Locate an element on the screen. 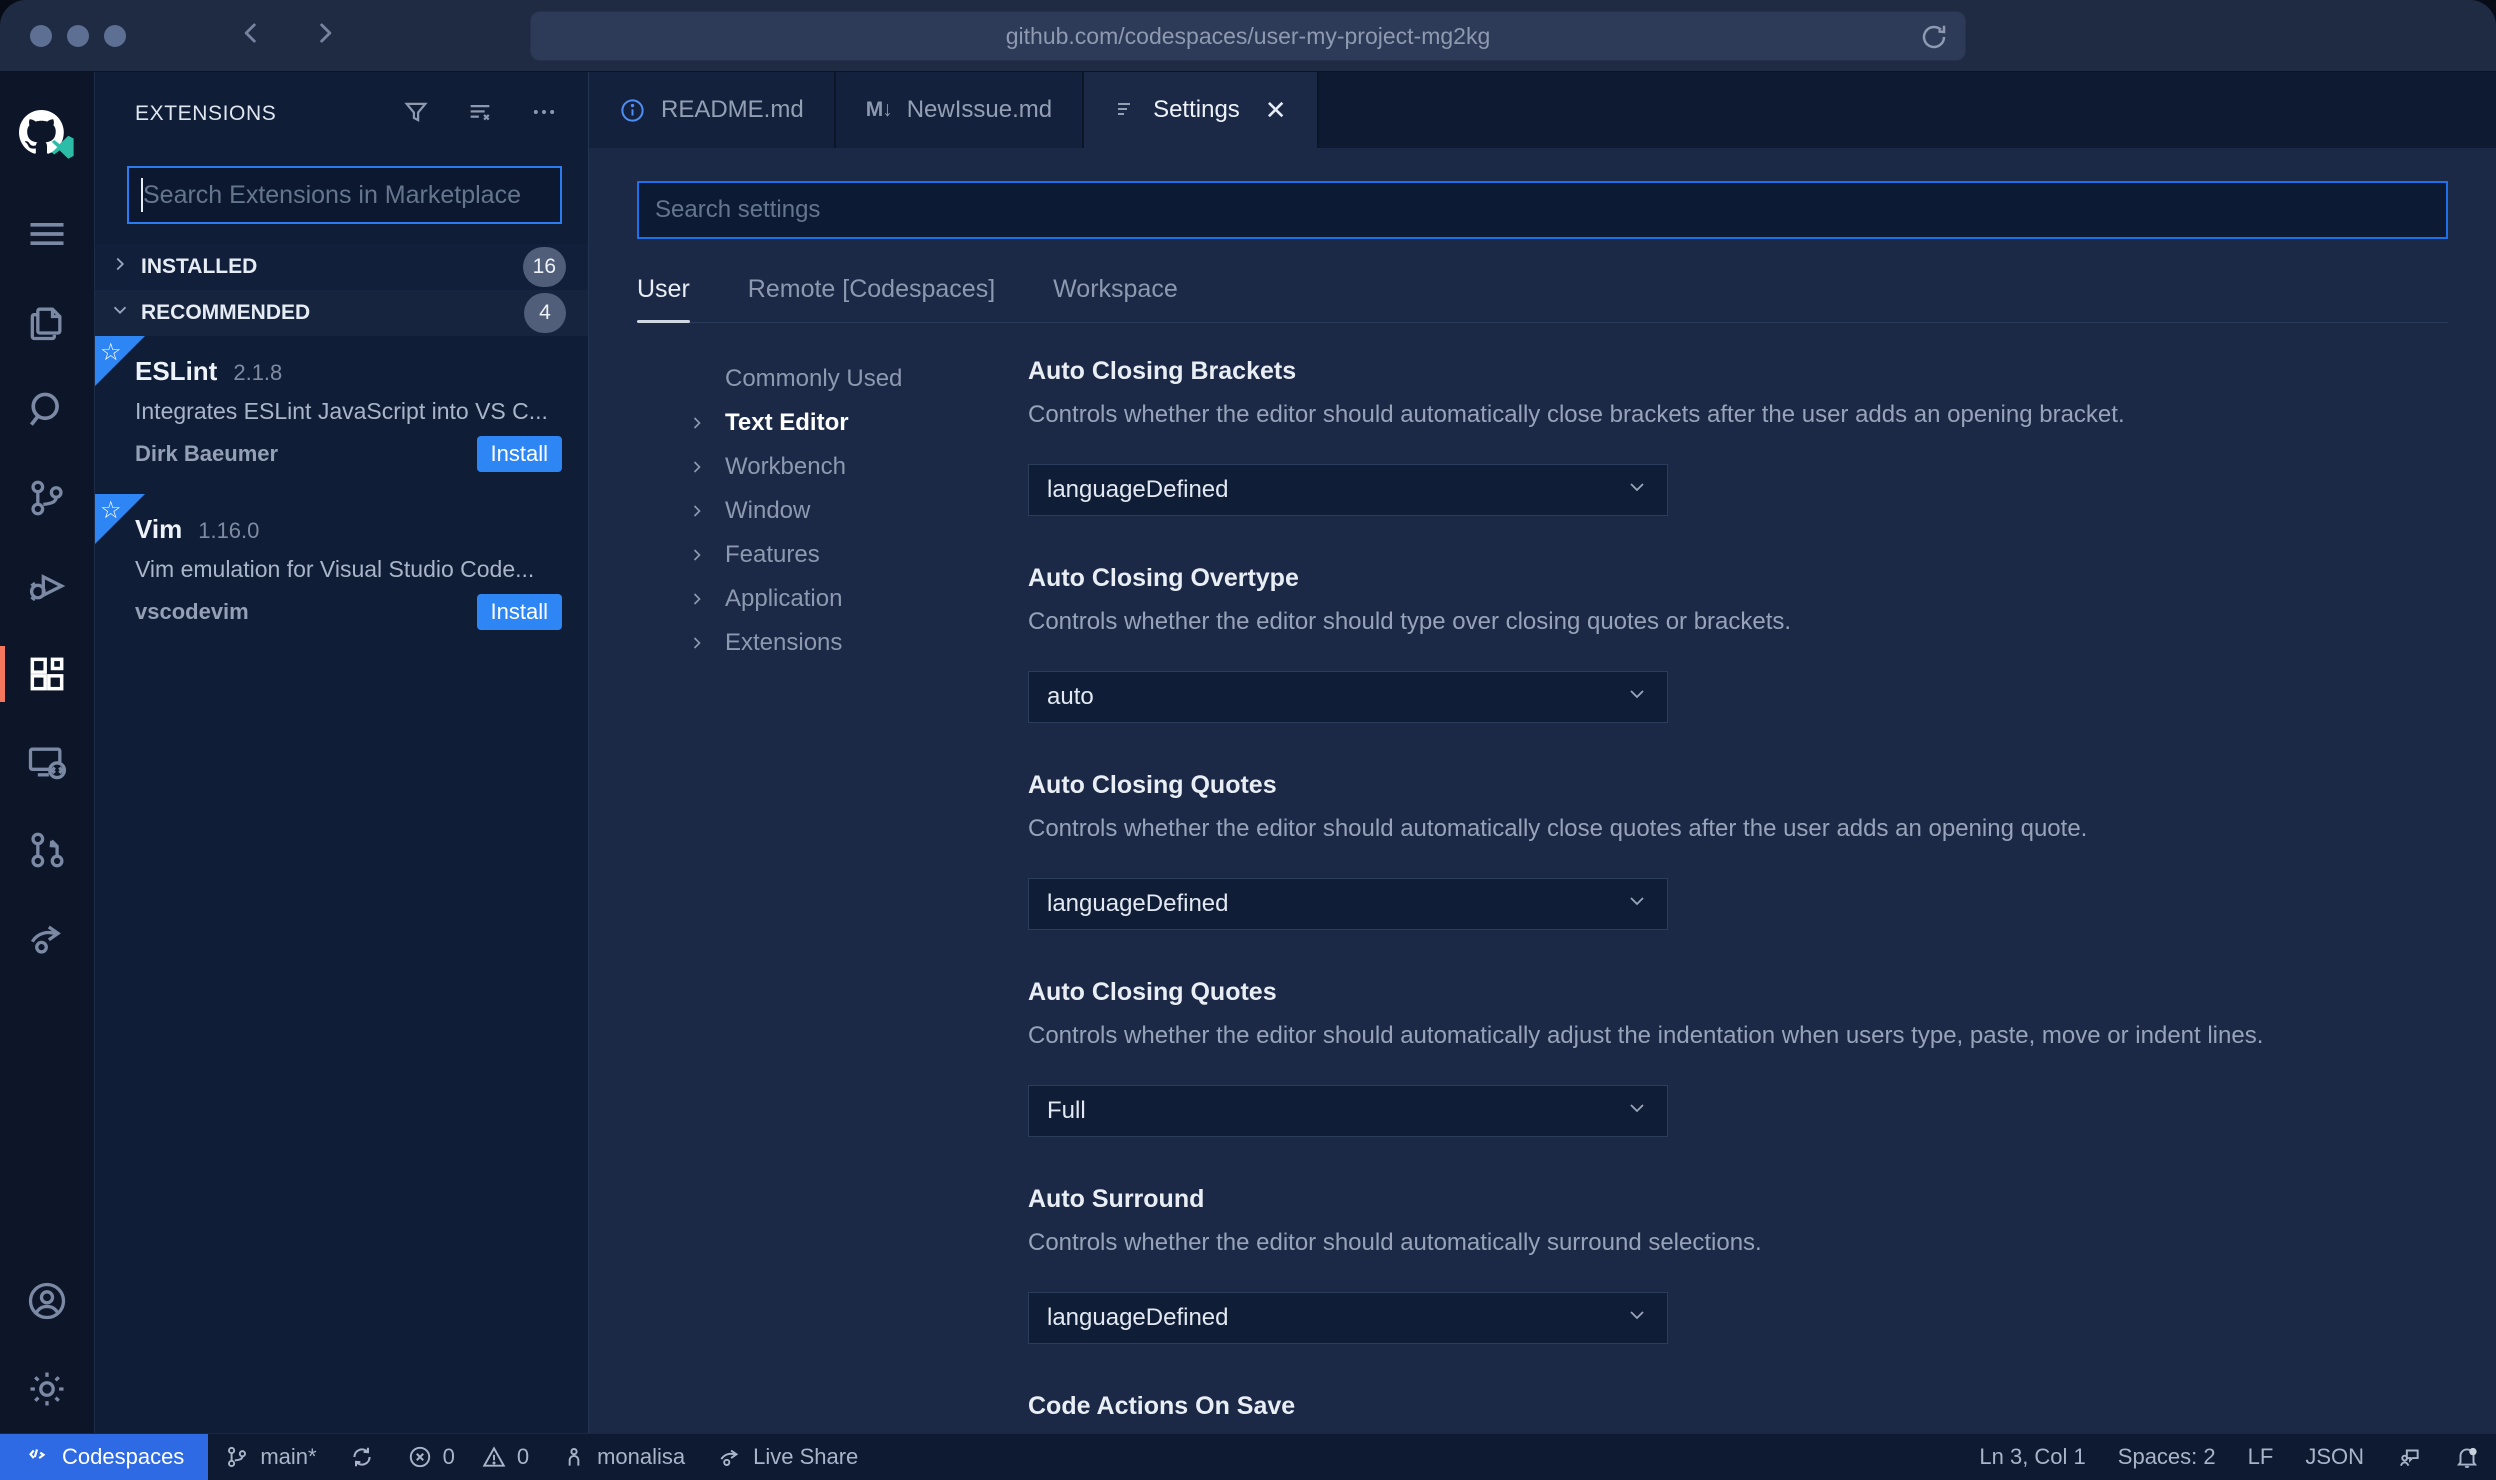 This screenshot has width=2496, height=1480. extensions-icon is located at coordinates (47, 674).